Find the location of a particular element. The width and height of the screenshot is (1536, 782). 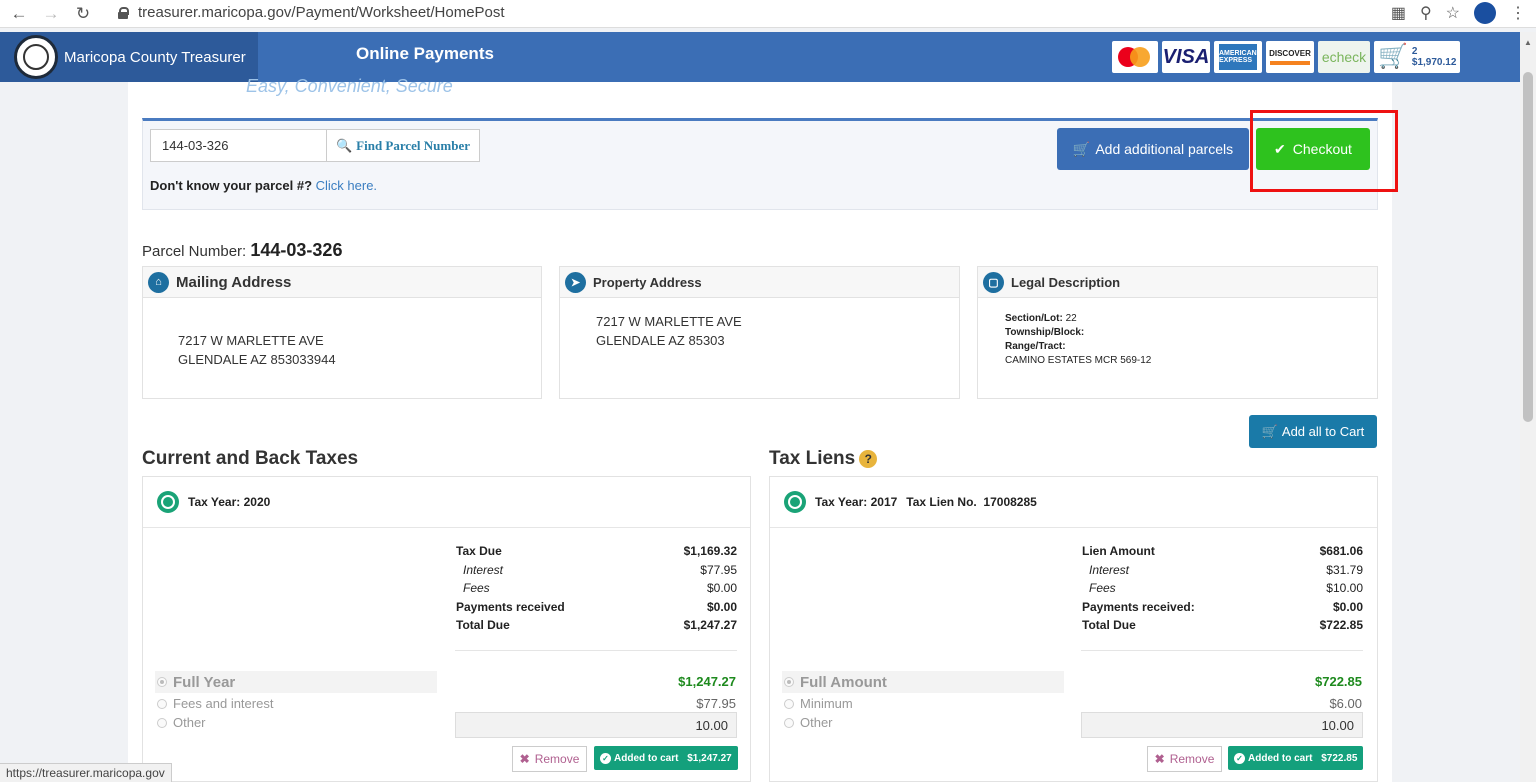

current-back-taxes-title: Current and Back Taxes is located at coordinates (250, 458).